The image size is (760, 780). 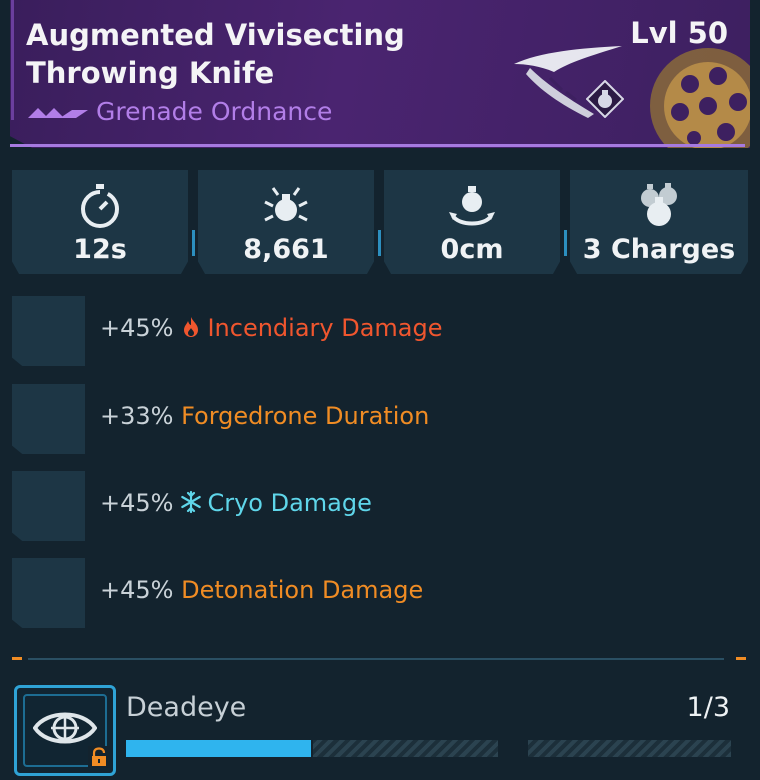 What do you see at coordinates (377, 145) in the screenshot?
I see `header-rarity-edge` at bounding box center [377, 145].